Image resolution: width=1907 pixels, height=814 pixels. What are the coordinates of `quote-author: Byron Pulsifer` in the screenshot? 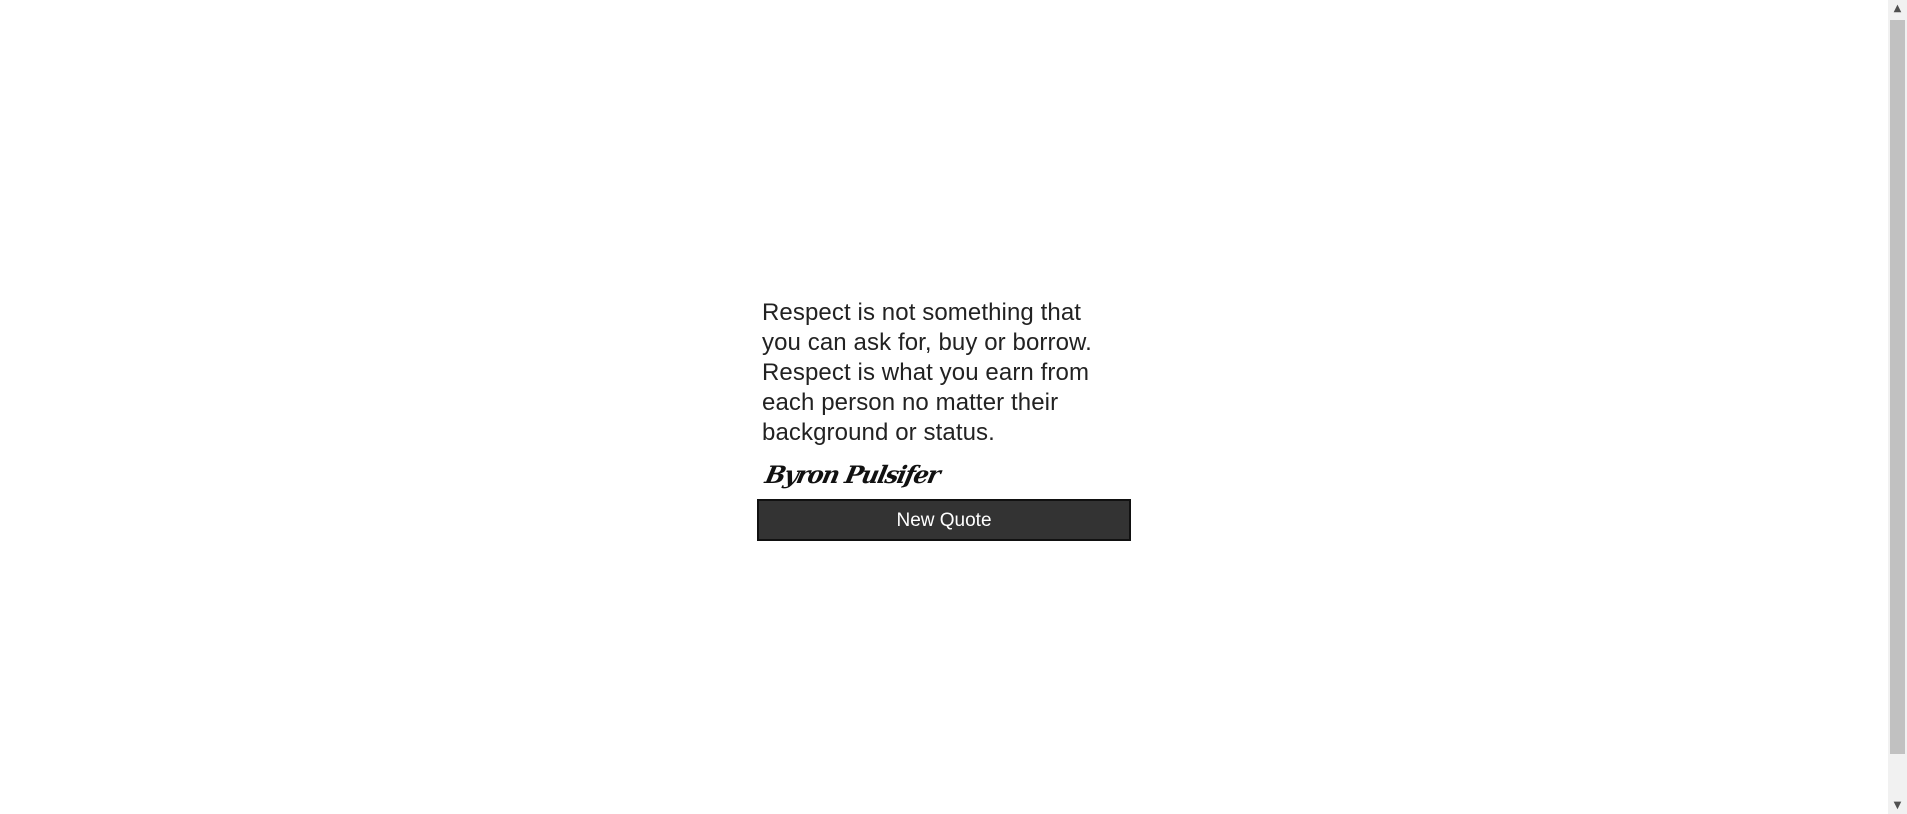 It's located at (852, 474).